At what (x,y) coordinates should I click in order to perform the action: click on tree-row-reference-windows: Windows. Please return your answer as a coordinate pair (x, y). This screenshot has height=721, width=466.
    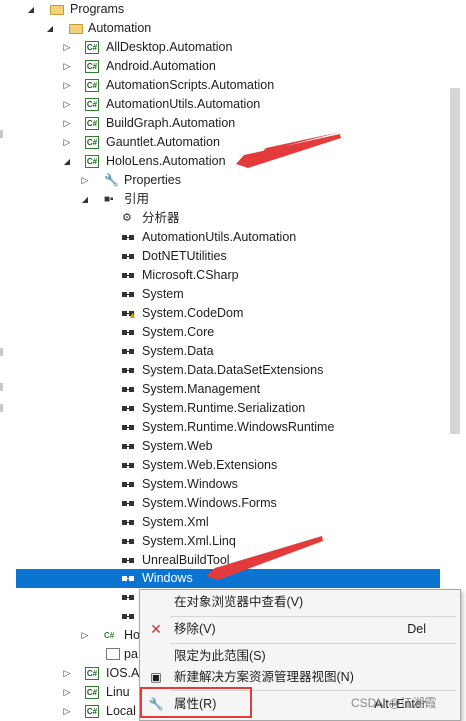
    Looking at the image, I should click on (229, 578).